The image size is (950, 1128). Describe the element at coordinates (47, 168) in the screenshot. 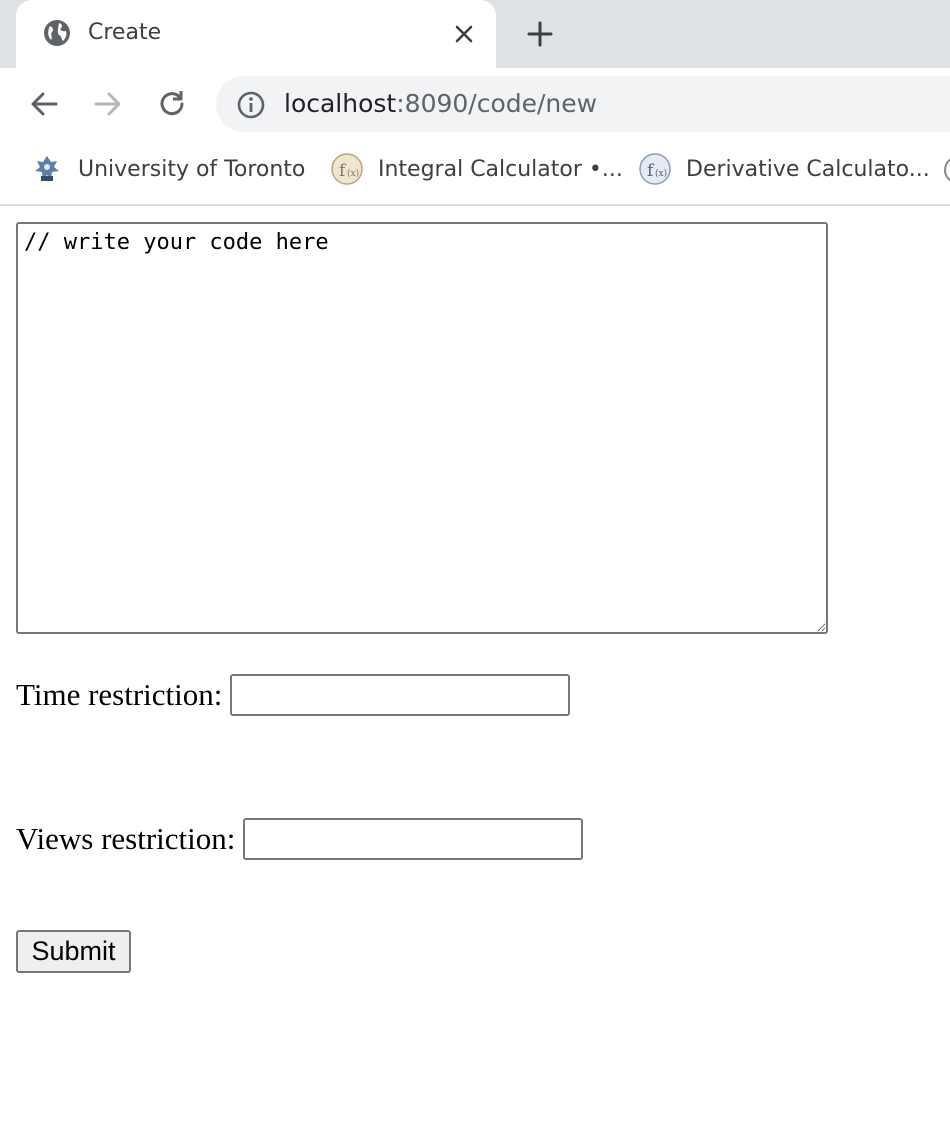

I see `university-crest-icon` at that location.